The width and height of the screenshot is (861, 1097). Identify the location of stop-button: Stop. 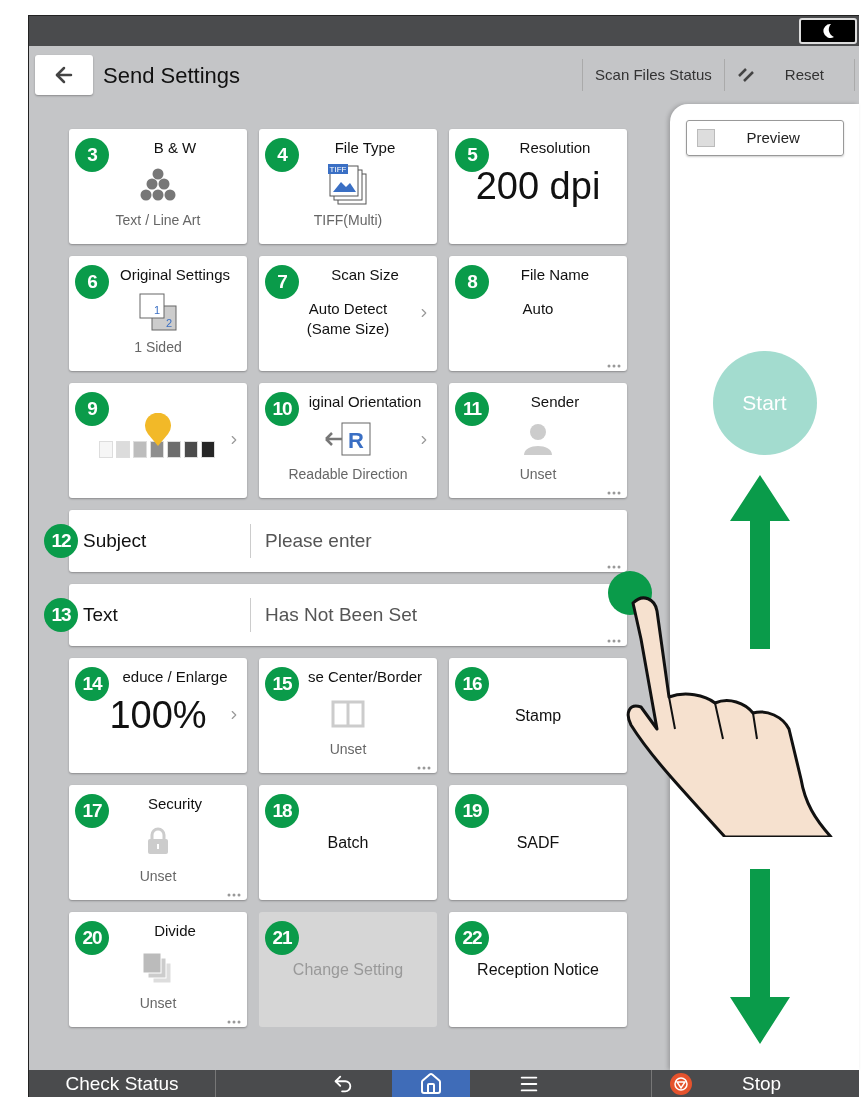
(762, 1083).